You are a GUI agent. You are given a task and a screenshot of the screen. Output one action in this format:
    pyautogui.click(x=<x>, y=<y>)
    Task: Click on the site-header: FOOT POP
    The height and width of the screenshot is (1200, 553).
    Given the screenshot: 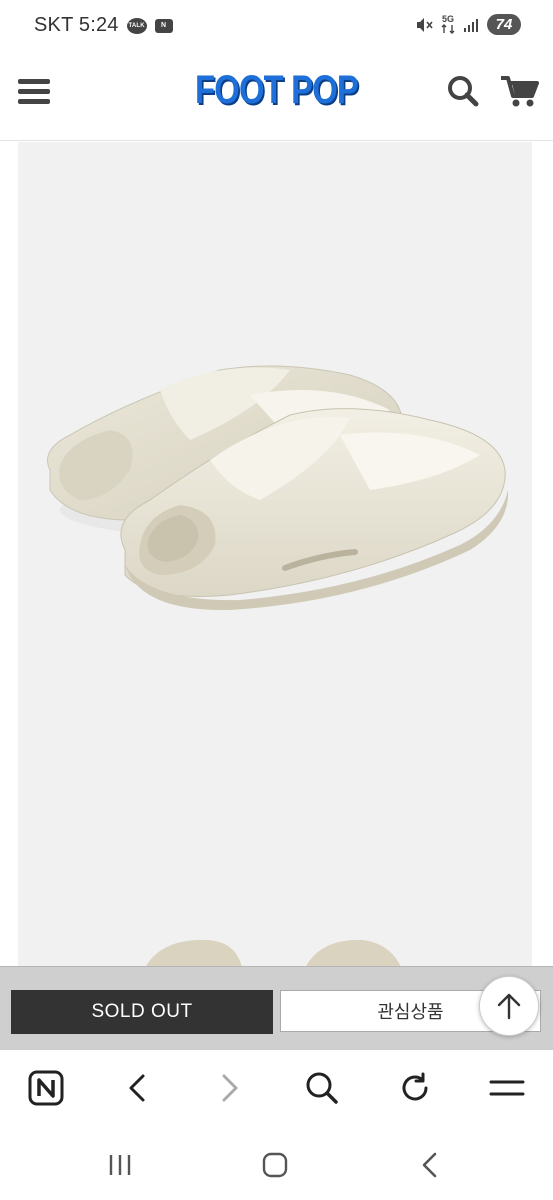 What is the action you would take?
    pyautogui.click(x=276, y=96)
    